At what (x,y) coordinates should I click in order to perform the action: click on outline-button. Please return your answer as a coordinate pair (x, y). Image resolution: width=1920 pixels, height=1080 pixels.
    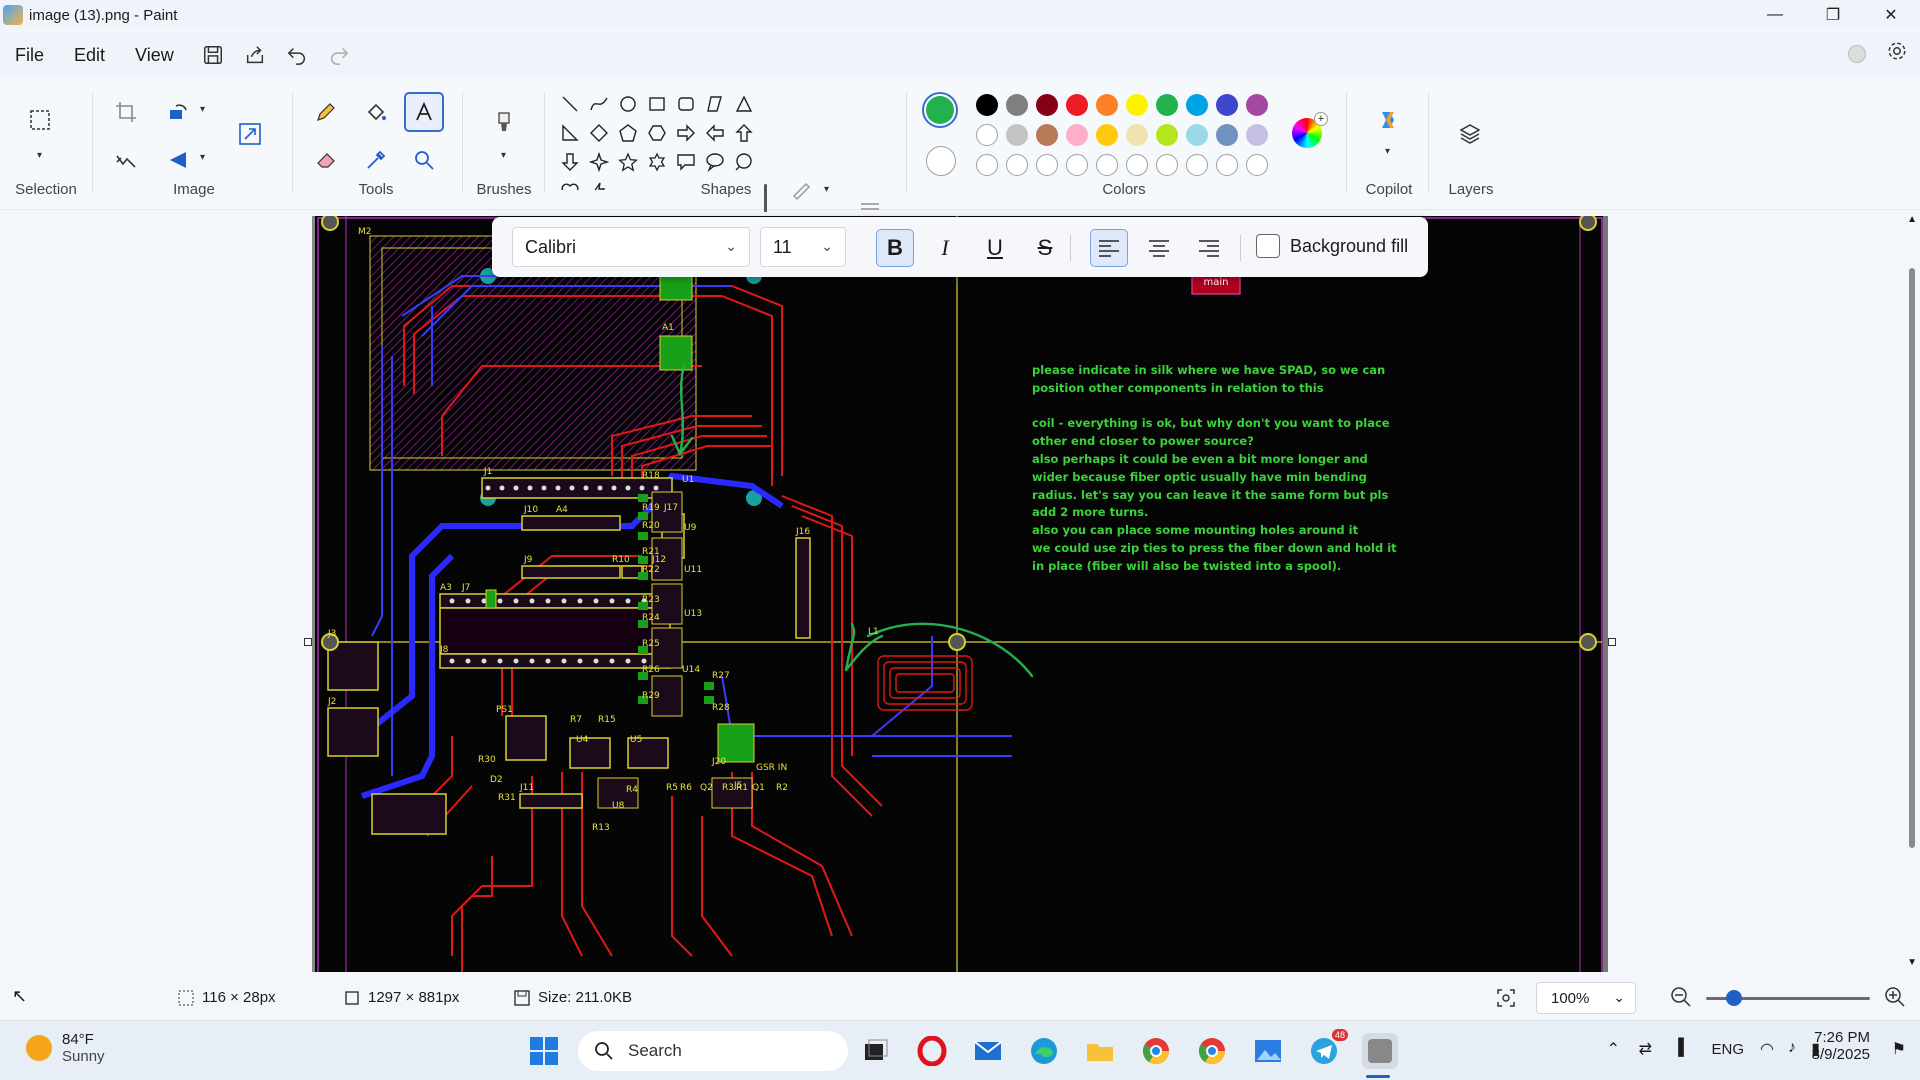
    Looking at the image, I should click on (802, 190).